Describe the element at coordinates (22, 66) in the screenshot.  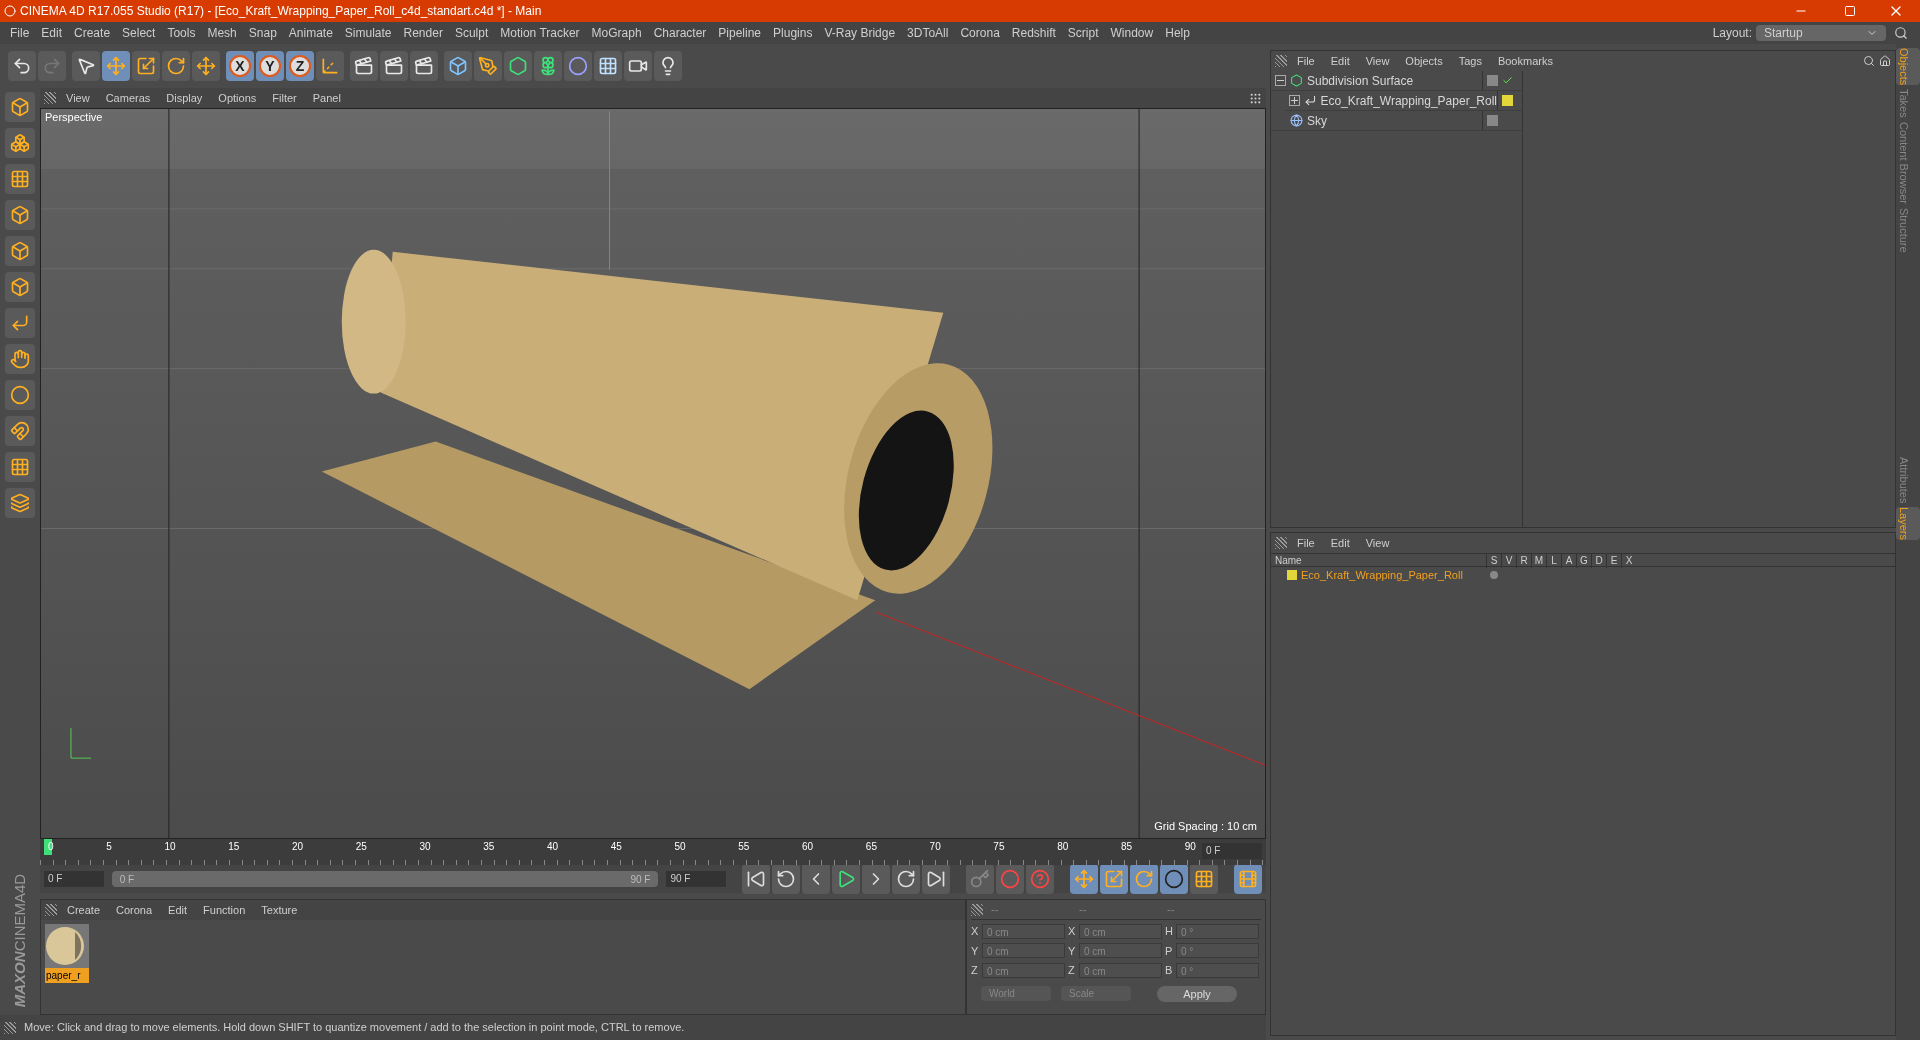
I see `undo-button` at that location.